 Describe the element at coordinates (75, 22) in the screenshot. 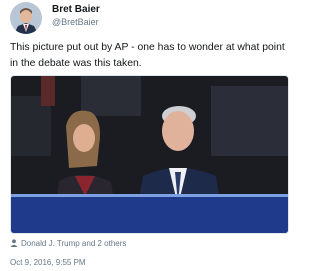

I see `author-handle: @BretBaier` at that location.